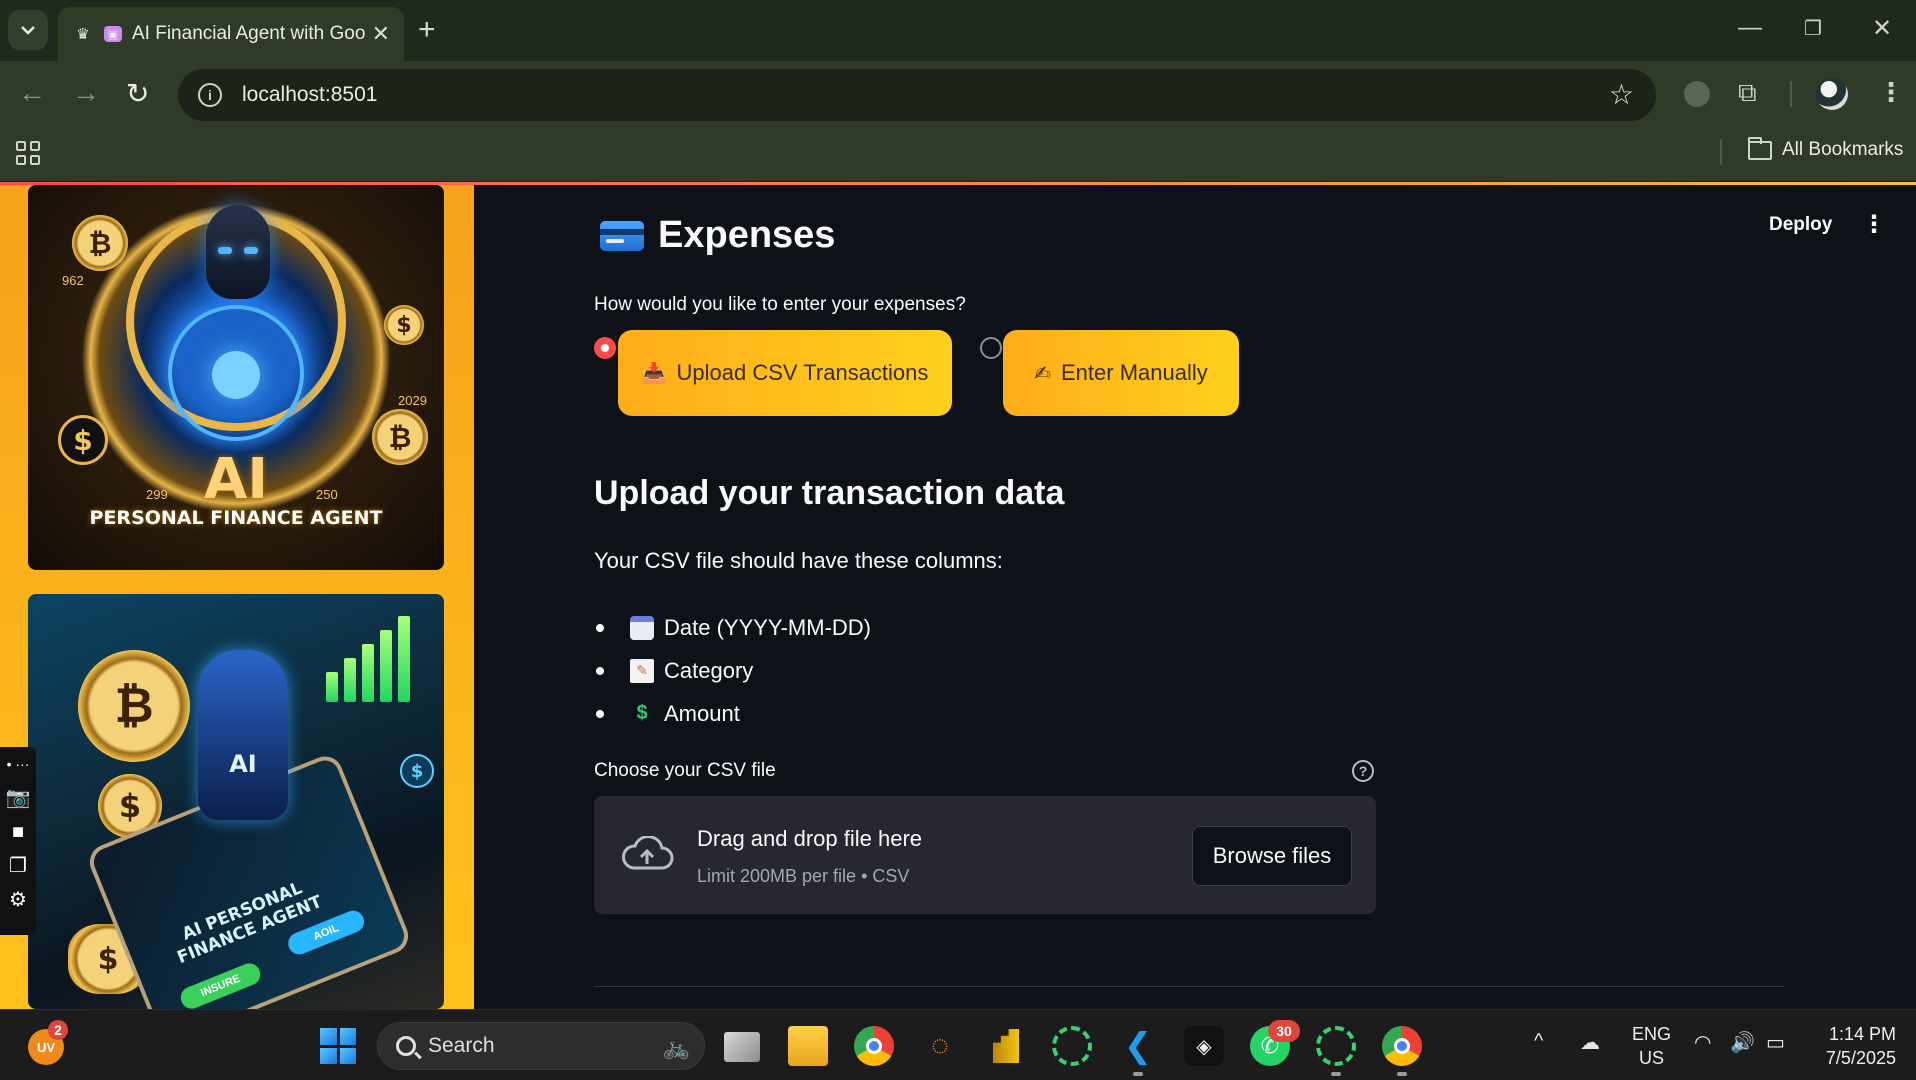 The image size is (1916, 1080). Describe the element at coordinates (1843, 149) in the screenshot. I see `all-bookmarks-label: All Bookmarks` at that location.